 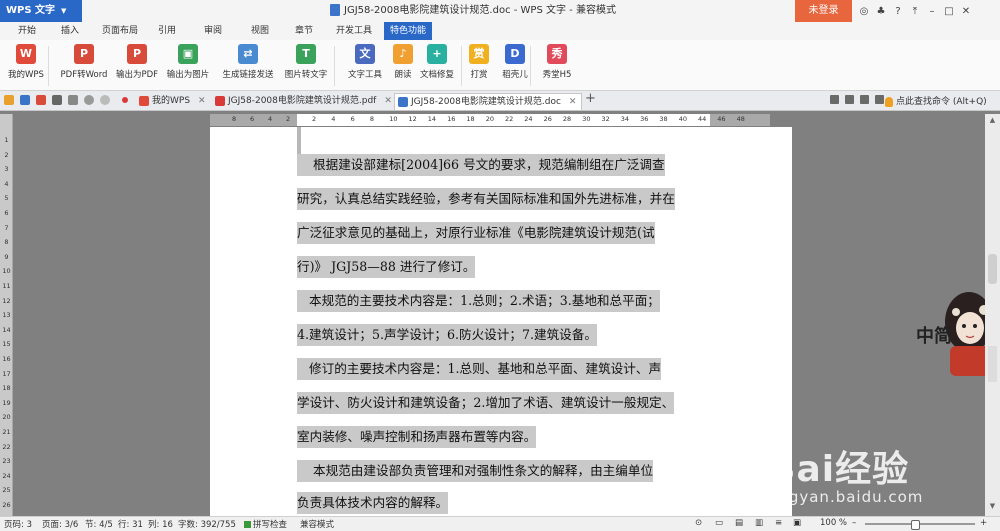 I want to click on ribbon-separator, so click(x=461, y=66).